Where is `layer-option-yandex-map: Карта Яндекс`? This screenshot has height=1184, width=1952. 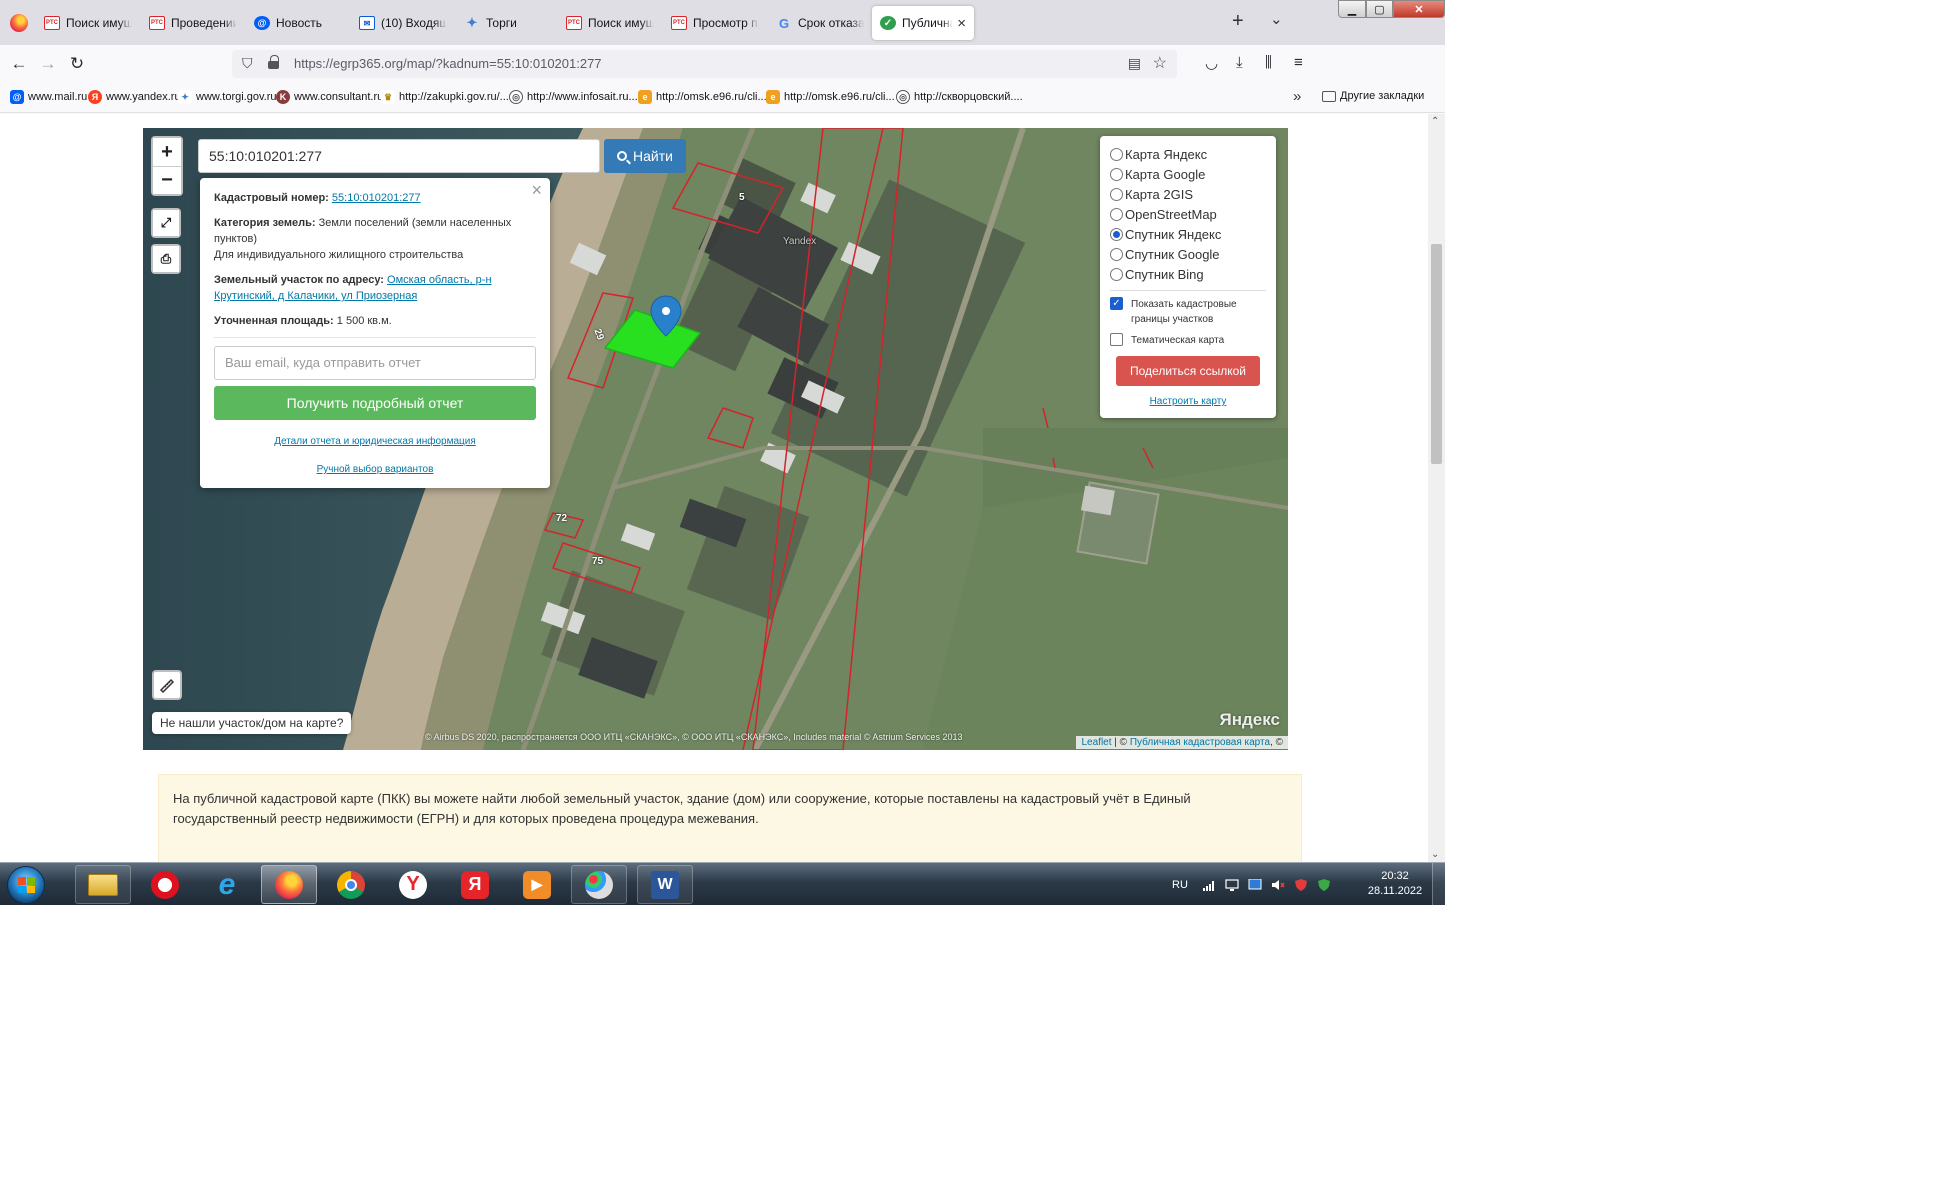 layer-option-yandex-map: Карта Яндекс is located at coordinates (1188, 154).